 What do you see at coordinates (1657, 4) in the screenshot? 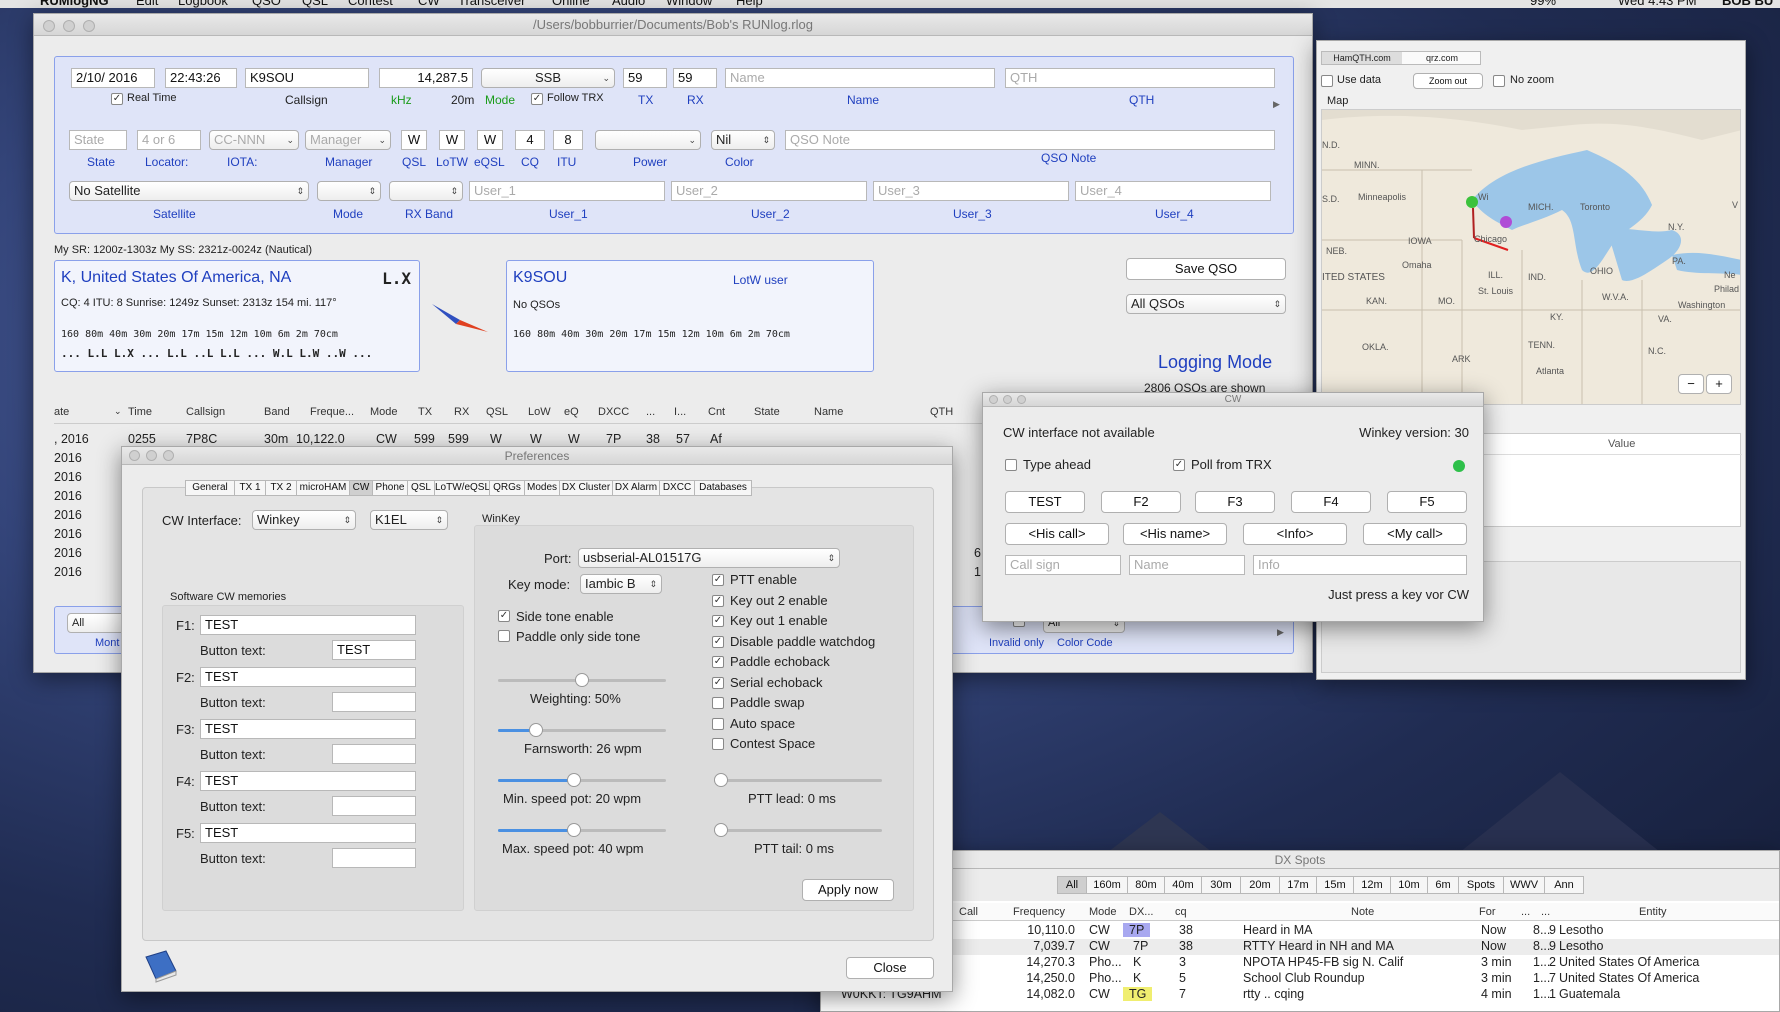
I see `menu-clock: Wed 4:43 PM` at bounding box center [1657, 4].